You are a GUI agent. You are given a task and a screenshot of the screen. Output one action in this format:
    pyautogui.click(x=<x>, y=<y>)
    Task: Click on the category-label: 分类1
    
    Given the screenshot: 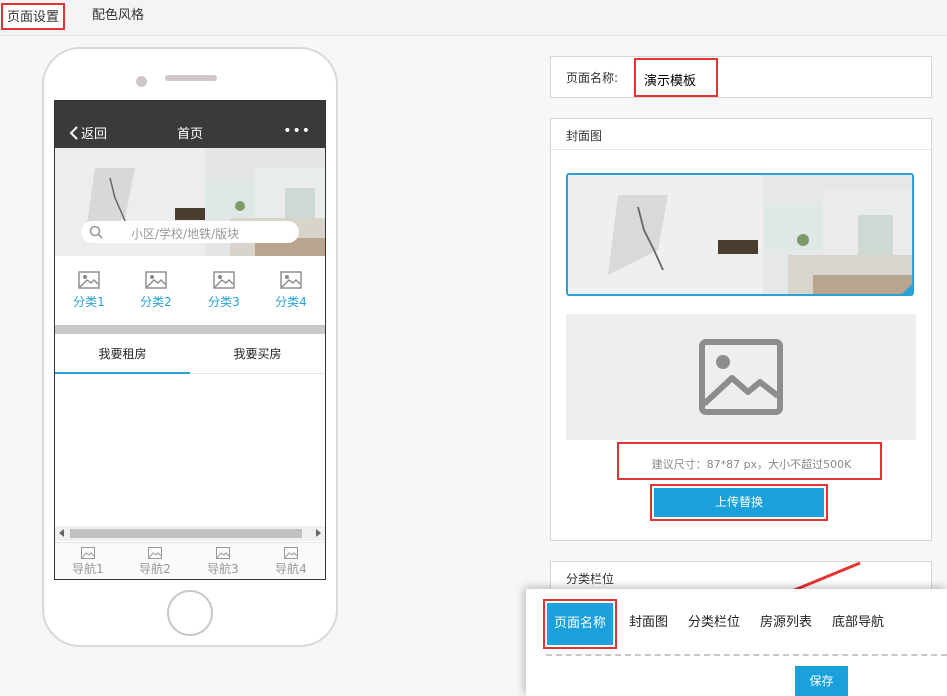 What is the action you would take?
    pyautogui.click(x=89, y=302)
    